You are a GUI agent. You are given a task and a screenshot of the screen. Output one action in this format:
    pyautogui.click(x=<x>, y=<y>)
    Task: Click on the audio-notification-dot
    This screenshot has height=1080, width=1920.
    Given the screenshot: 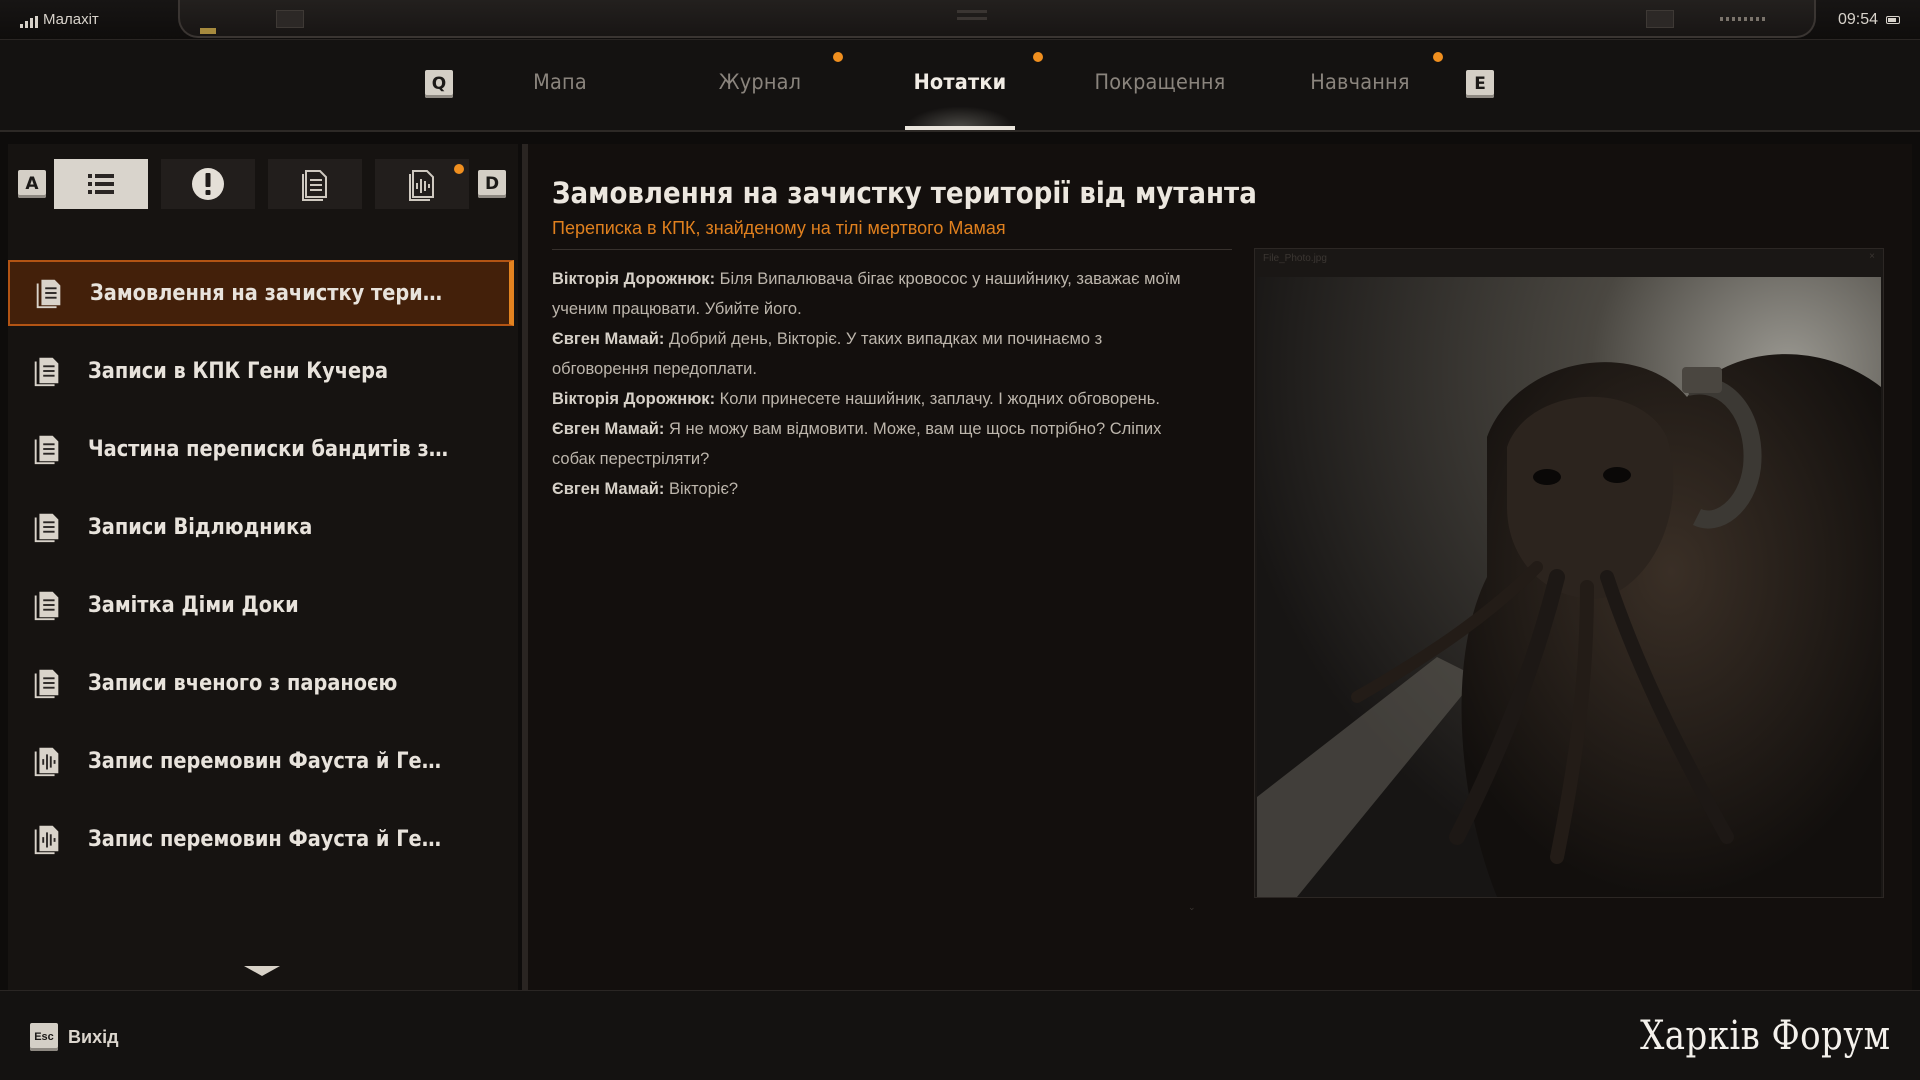 What is the action you would take?
    pyautogui.click(x=459, y=169)
    